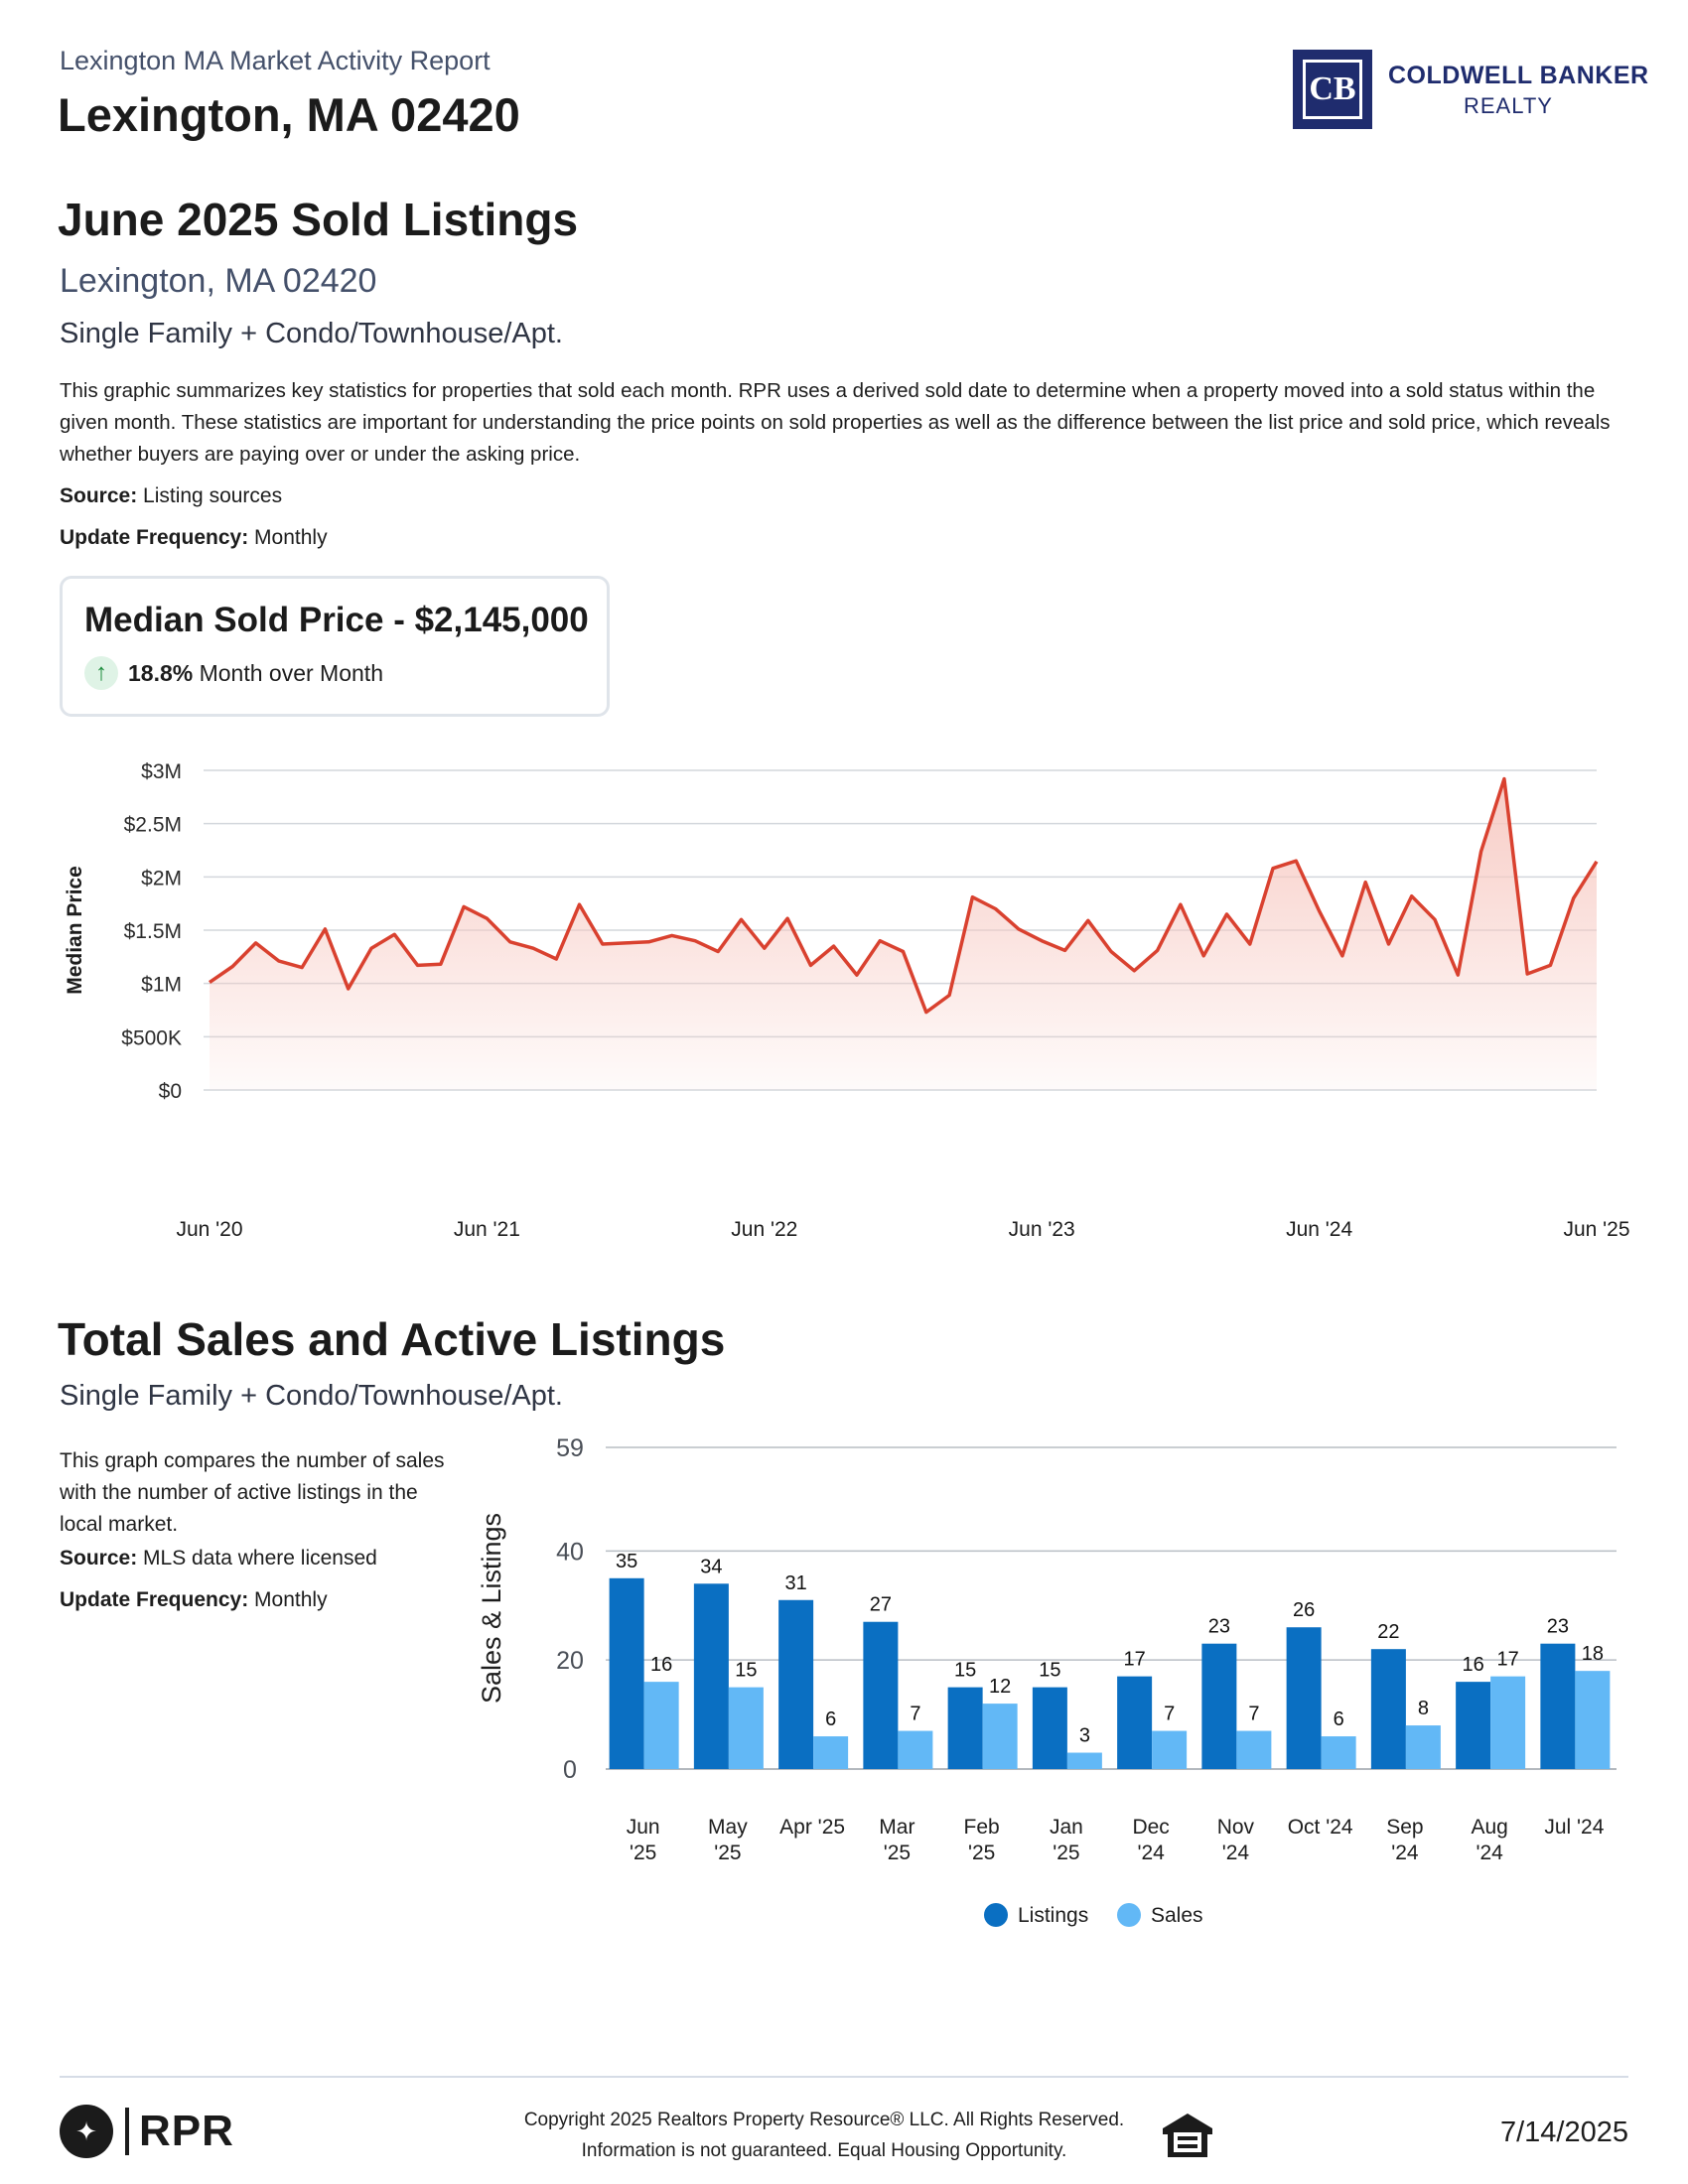 This screenshot has width=1688, height=2184. Describe the element at coordinates (213, 495) in the screenshot. I see `source-value: Listing sources` at that location.